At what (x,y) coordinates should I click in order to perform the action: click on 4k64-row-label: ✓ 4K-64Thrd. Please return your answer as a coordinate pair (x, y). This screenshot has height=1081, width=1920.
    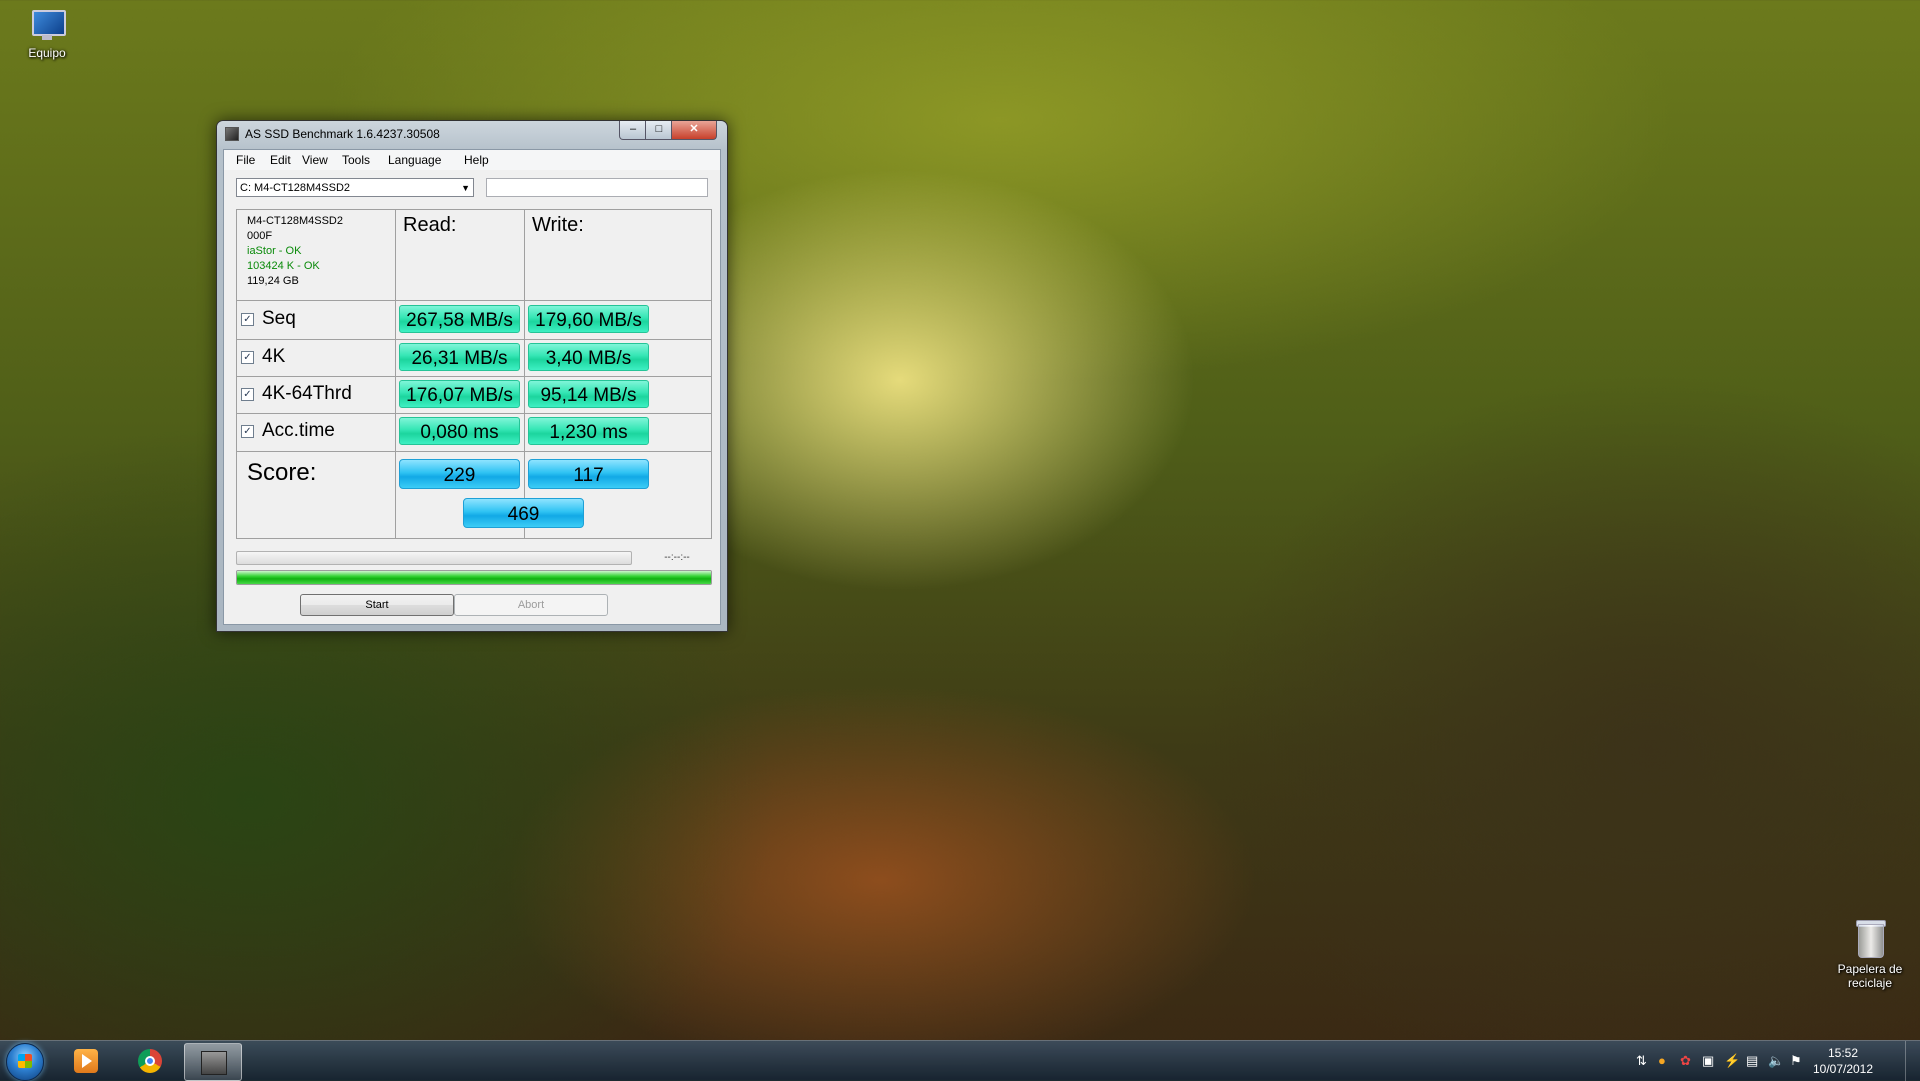
    Looking at the image, I should click on (296, 394).